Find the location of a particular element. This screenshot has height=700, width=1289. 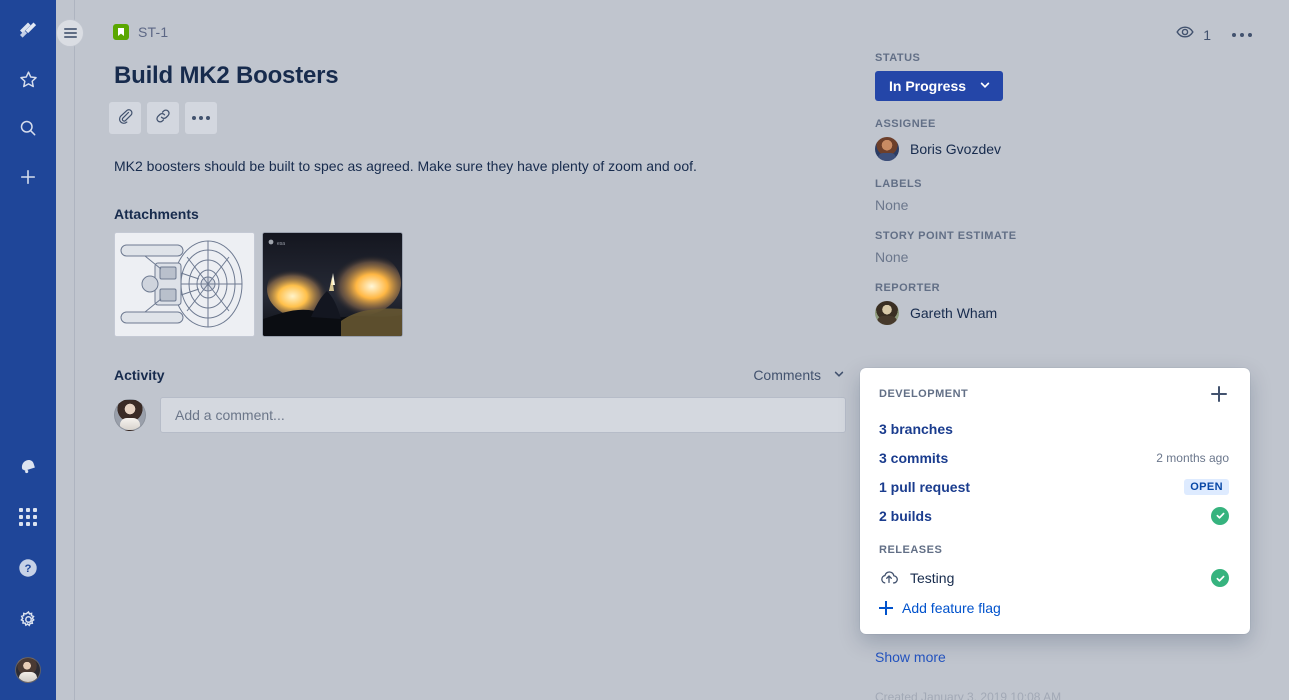

link-icon is located at coordinates (163, 118).